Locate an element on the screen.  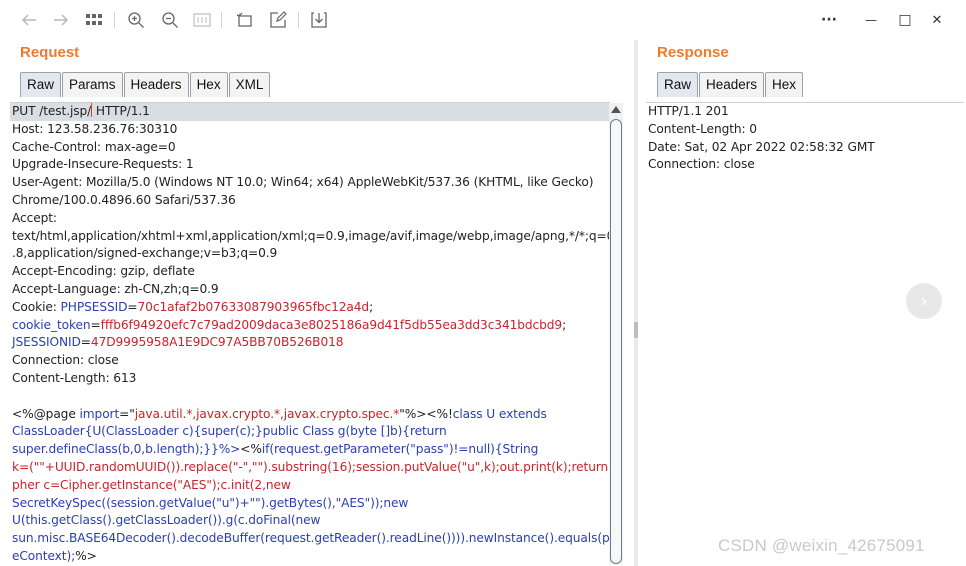
request-line: eContext);%> is located at coordinates (310, 556).